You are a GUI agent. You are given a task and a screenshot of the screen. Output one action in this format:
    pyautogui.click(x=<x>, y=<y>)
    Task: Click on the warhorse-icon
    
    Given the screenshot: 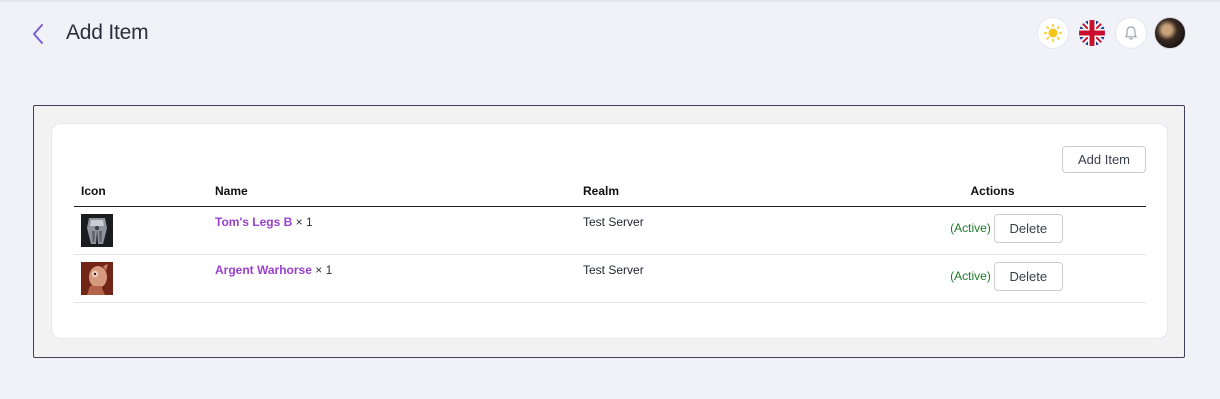 What is the action you would take?
    pyautogui.click(x=97, y=278)
    